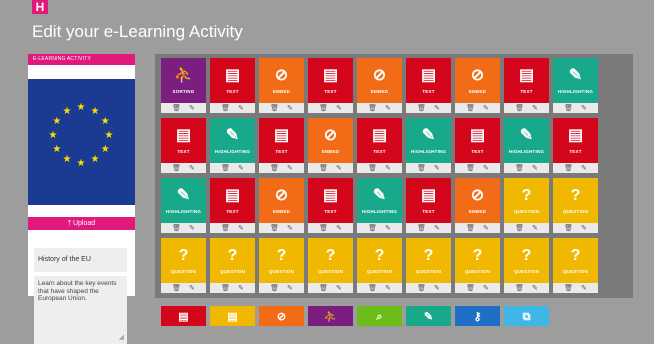  Describe the element at coordinates (428, 316) in the screenshot. I see `palette-tile: ✎` at that location.